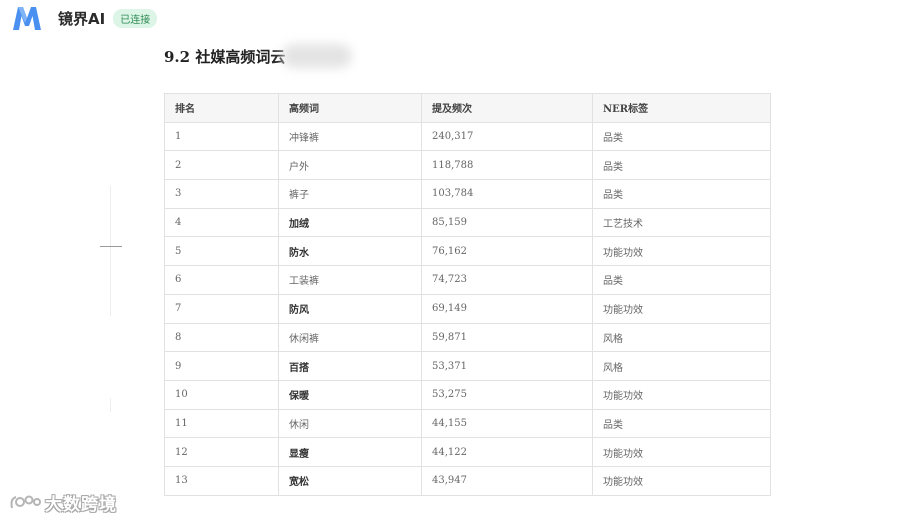 This screenshot has width=900, height=519. Describe the element at coordinates (507, 165) in the screenshot. I see `cell-count: 118,788` at that location.